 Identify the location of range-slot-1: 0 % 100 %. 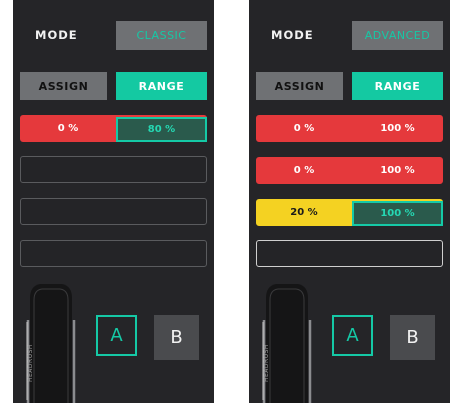
(349, 128).